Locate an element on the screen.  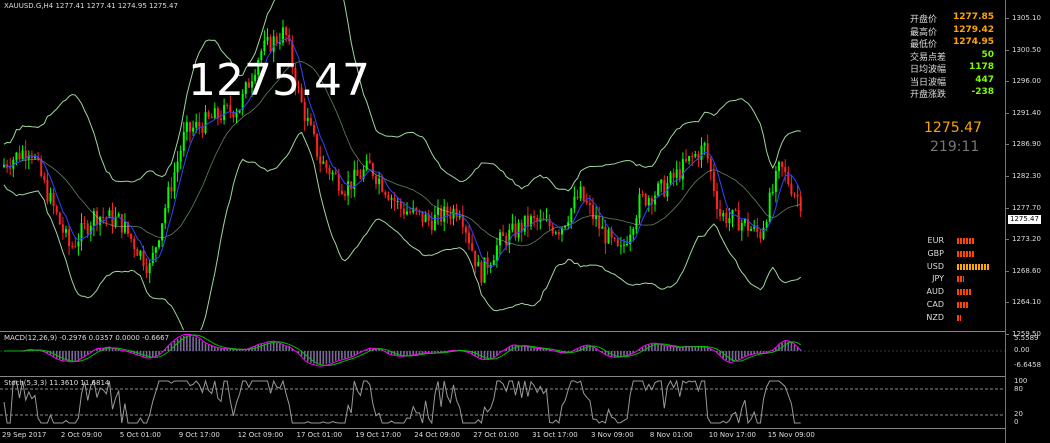
price-axis-label: 1305.10 is located at coordinates (1026, 18).